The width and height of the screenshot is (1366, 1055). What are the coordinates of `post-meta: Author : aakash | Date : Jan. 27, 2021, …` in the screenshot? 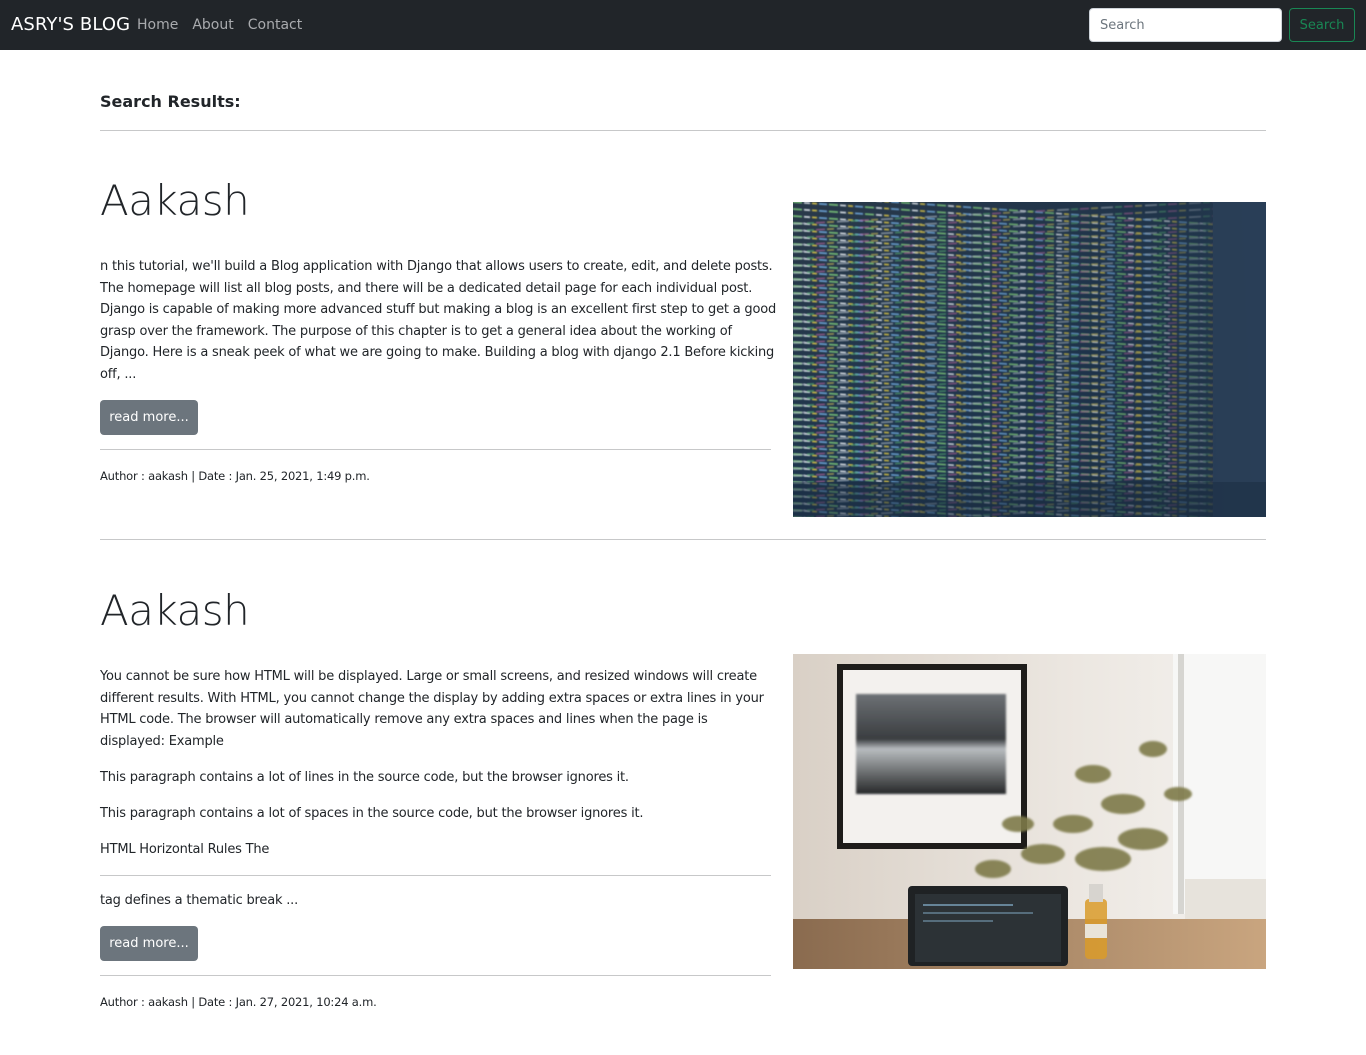 It's located at (238, 1002).